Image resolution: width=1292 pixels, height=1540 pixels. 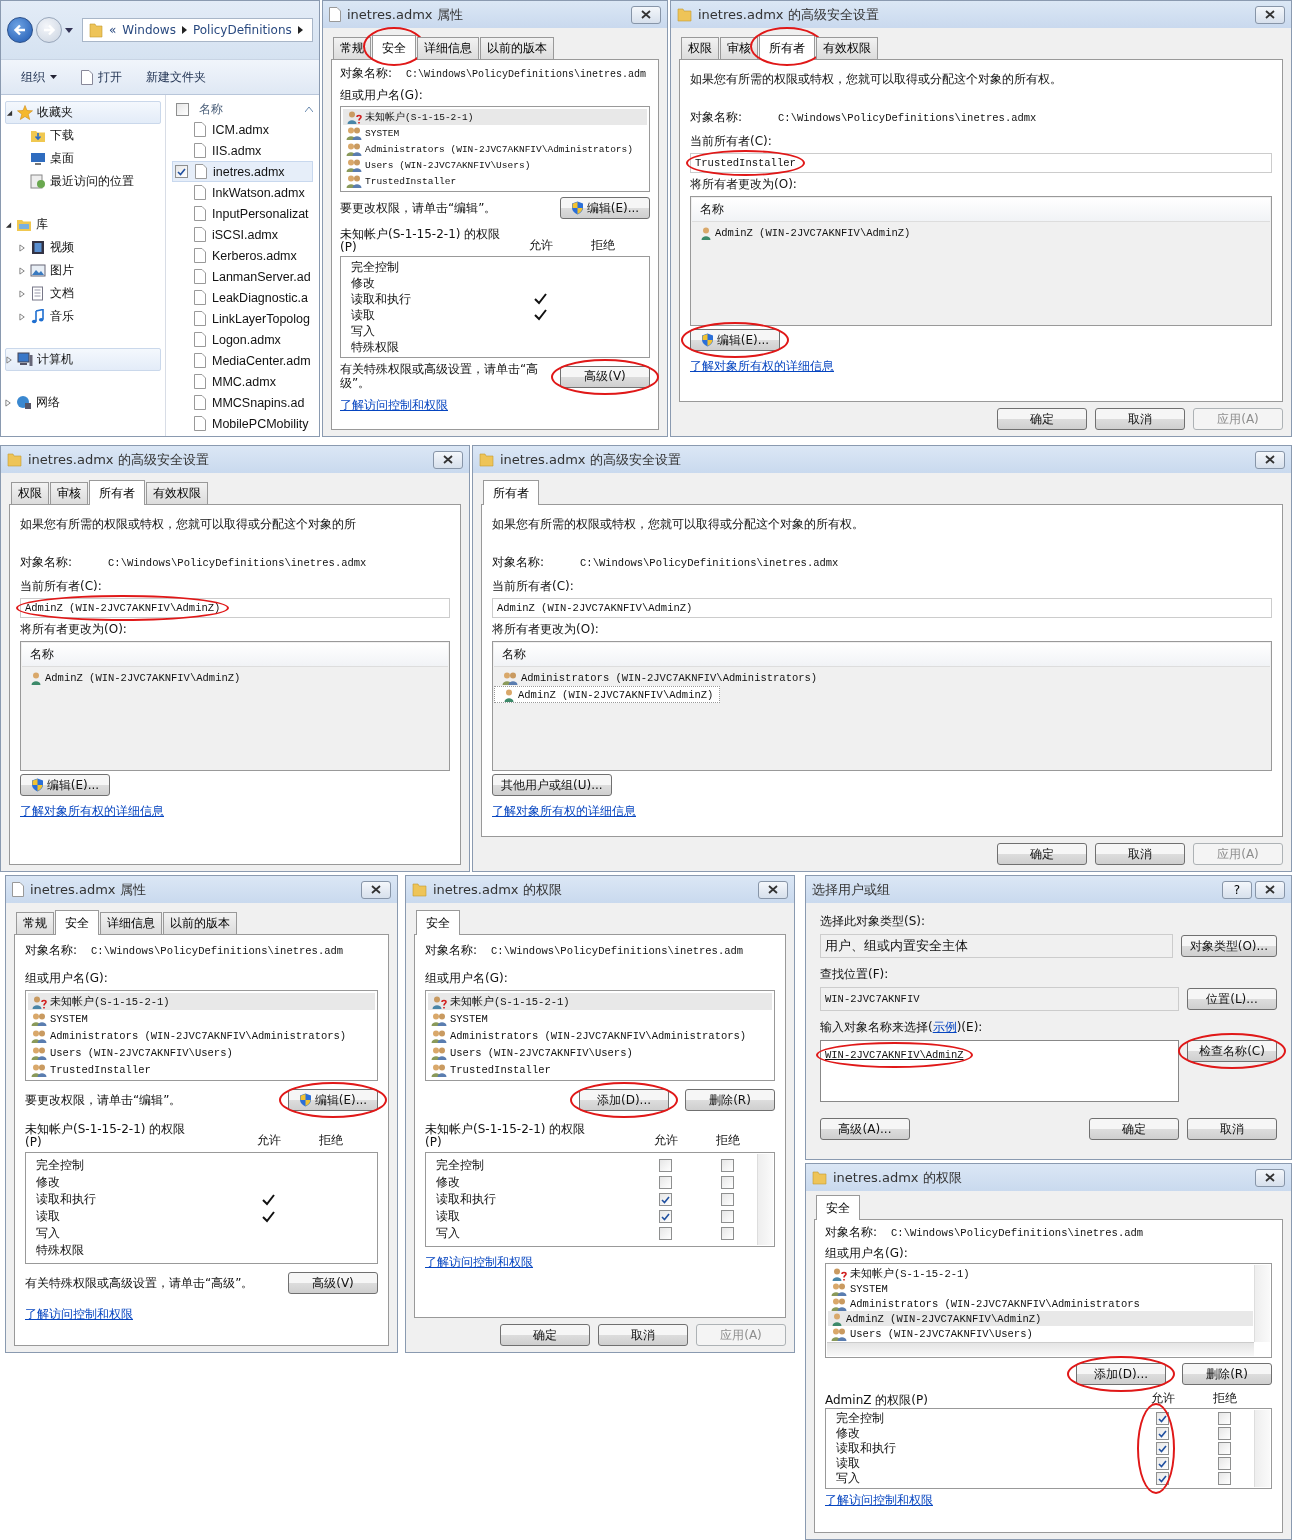 I want to click on list-item: Administrators (WIN-2JVC7AKNFIV\Administrators, so click(x=1040, y=1303).